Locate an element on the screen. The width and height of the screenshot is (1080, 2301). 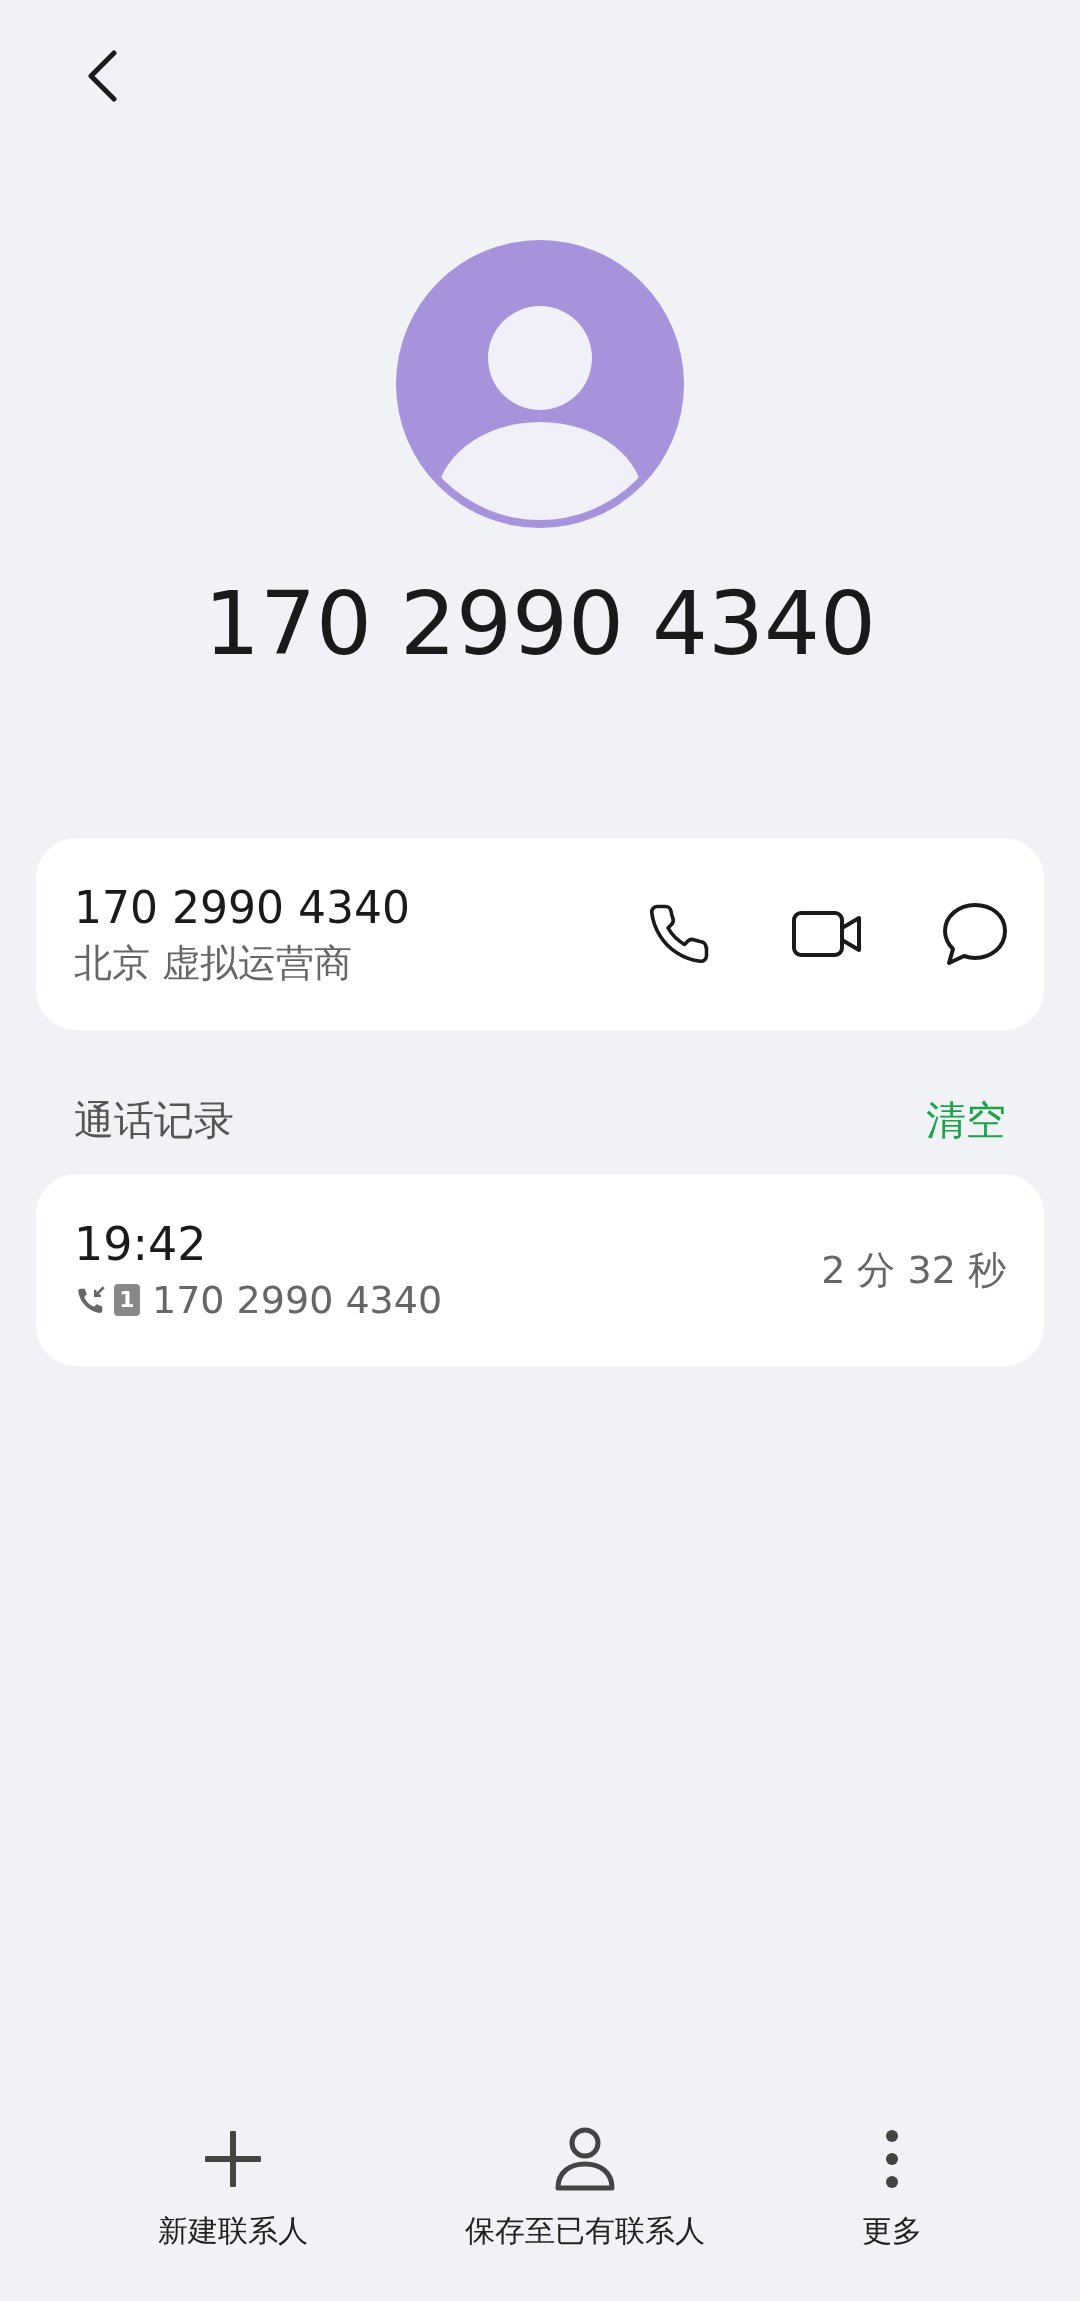
message-icon is located at coordinates (975, 934).